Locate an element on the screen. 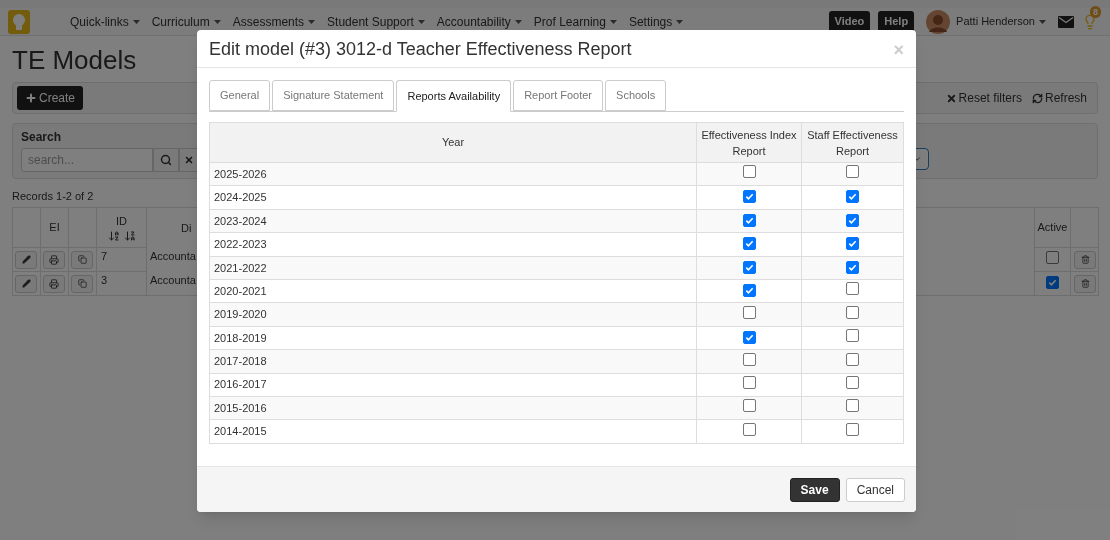 Image resolution: width=1110 pixels, height=540 pixels. table-cell: 3 is located at coordinates (121, 283).